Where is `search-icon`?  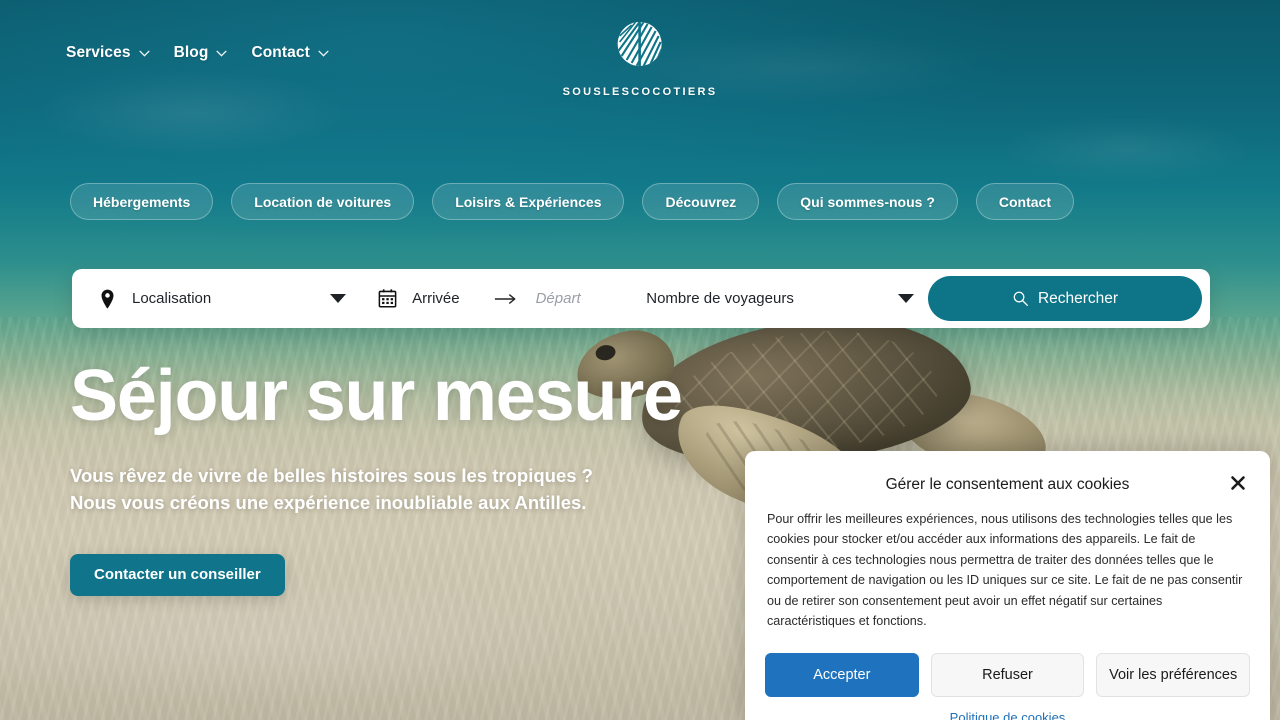 search-icon is located at coordinates (1020, 298).